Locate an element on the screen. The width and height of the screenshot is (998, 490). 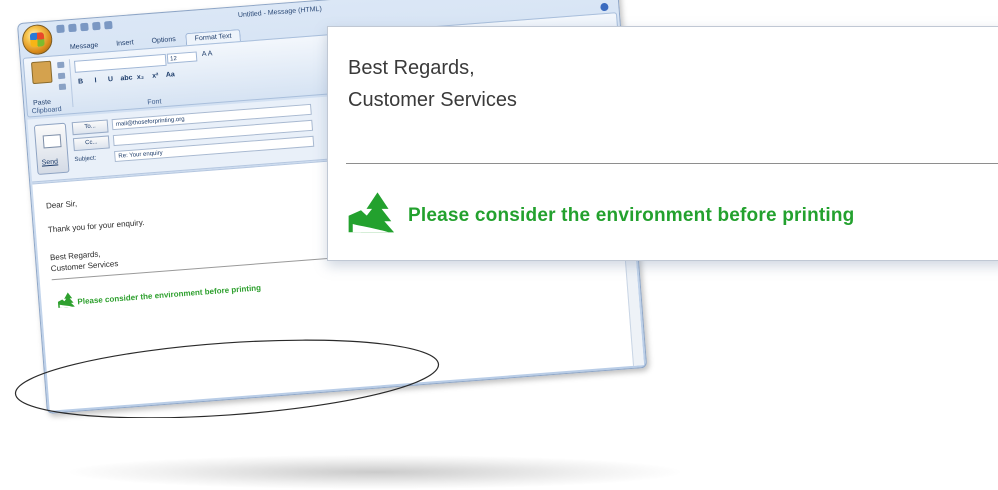
help-icon is located at coordinates (604, 7).